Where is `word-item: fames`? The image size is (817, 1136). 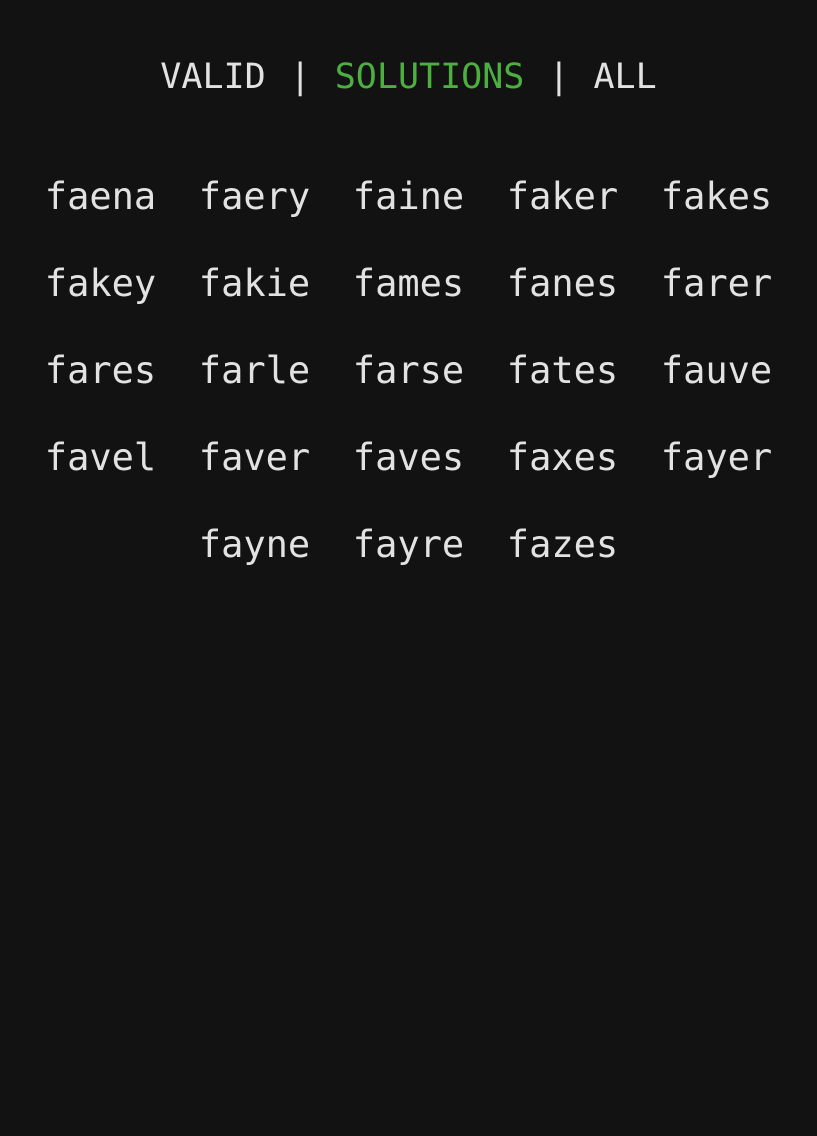
word-item: fames is located at coordinates (409, 304).